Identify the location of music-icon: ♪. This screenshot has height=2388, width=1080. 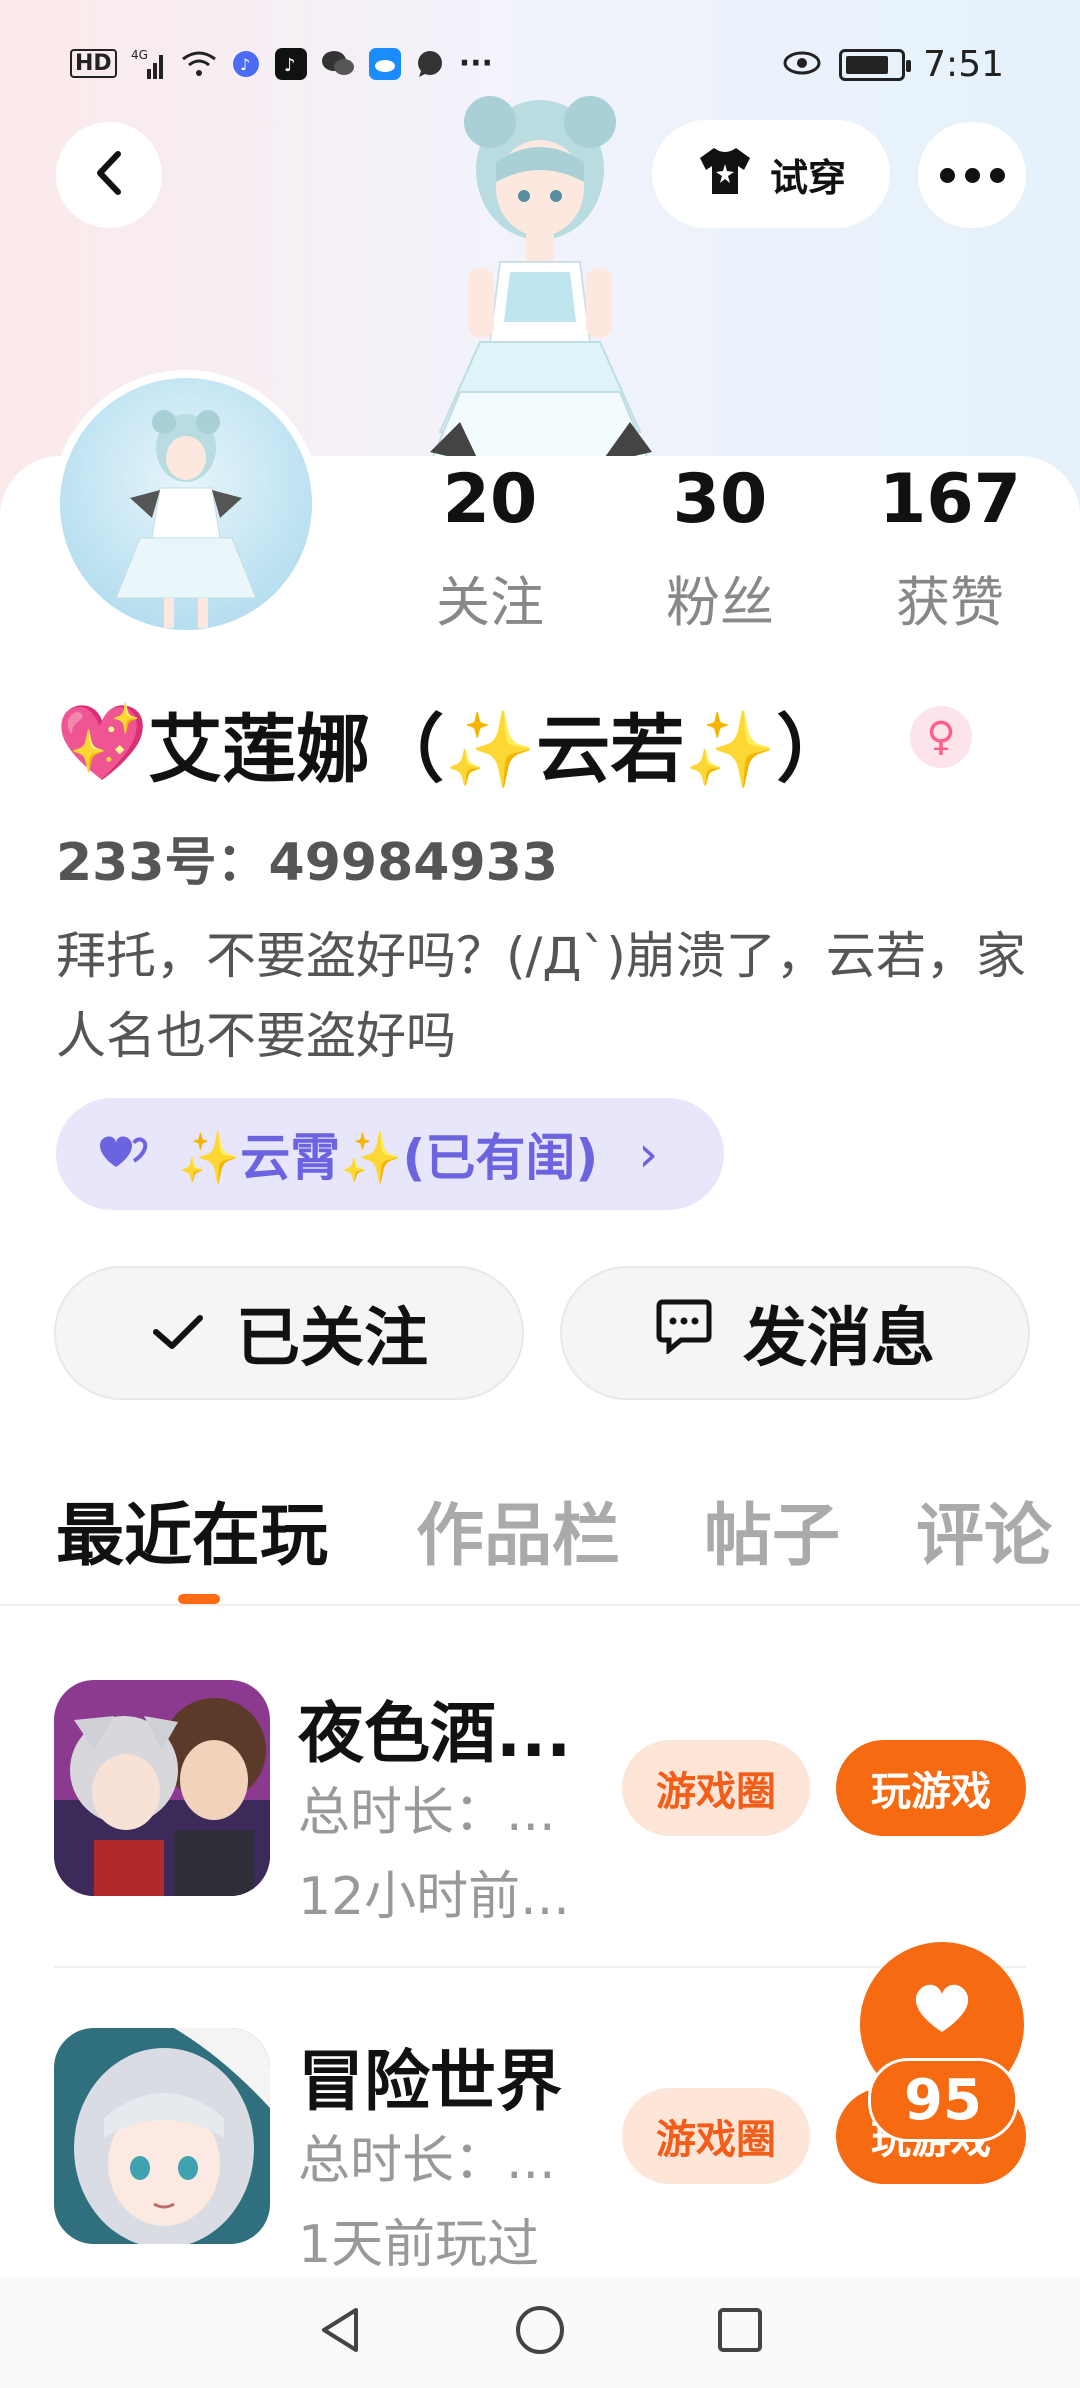
(246, 64).